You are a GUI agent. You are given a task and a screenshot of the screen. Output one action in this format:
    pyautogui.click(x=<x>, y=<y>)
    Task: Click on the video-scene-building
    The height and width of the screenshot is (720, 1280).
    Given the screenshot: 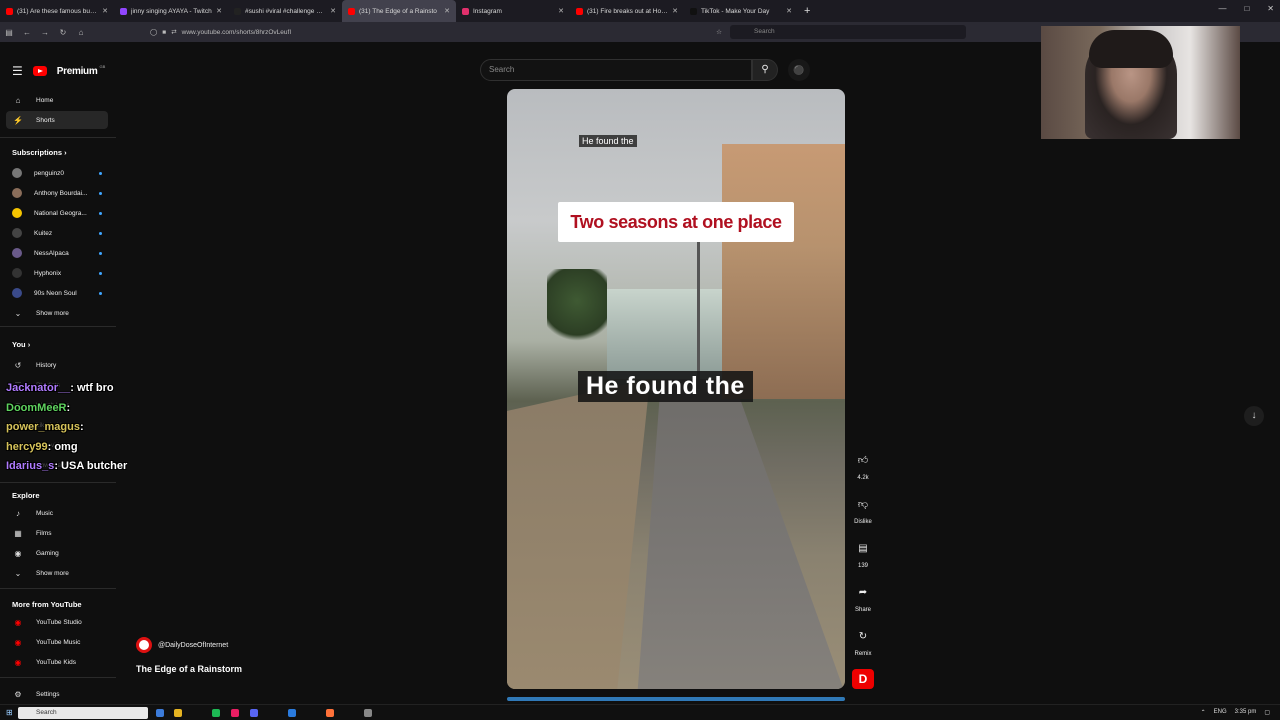 What is the action you would take?
    pyautogui.click(x=783, y=271)
    